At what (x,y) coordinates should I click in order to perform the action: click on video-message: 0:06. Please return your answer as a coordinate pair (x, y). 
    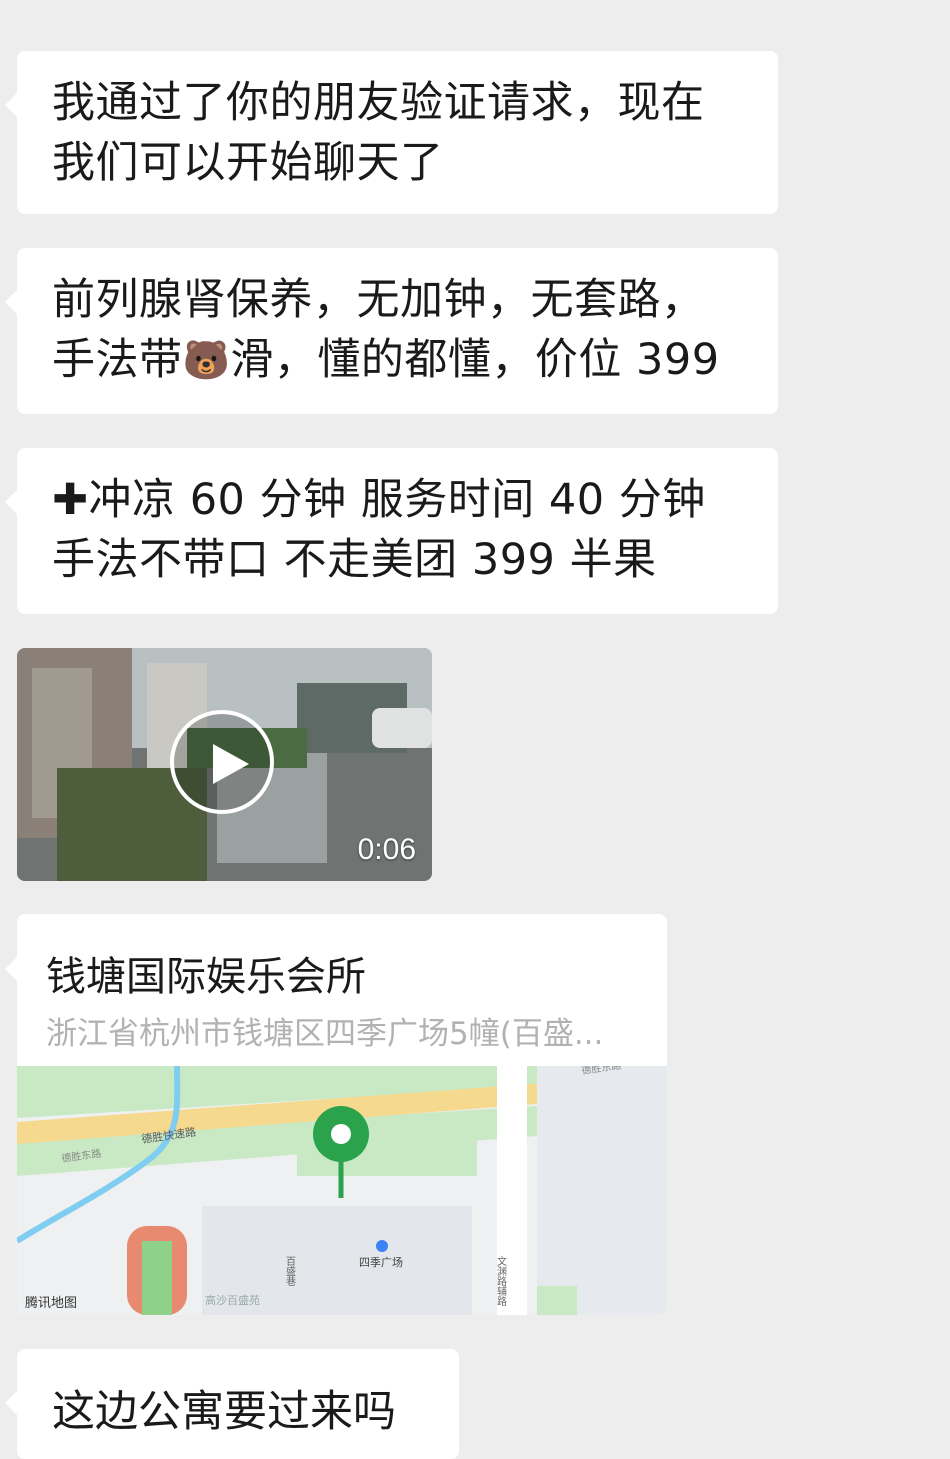
    Looking at the image, I should click on (224, 764).